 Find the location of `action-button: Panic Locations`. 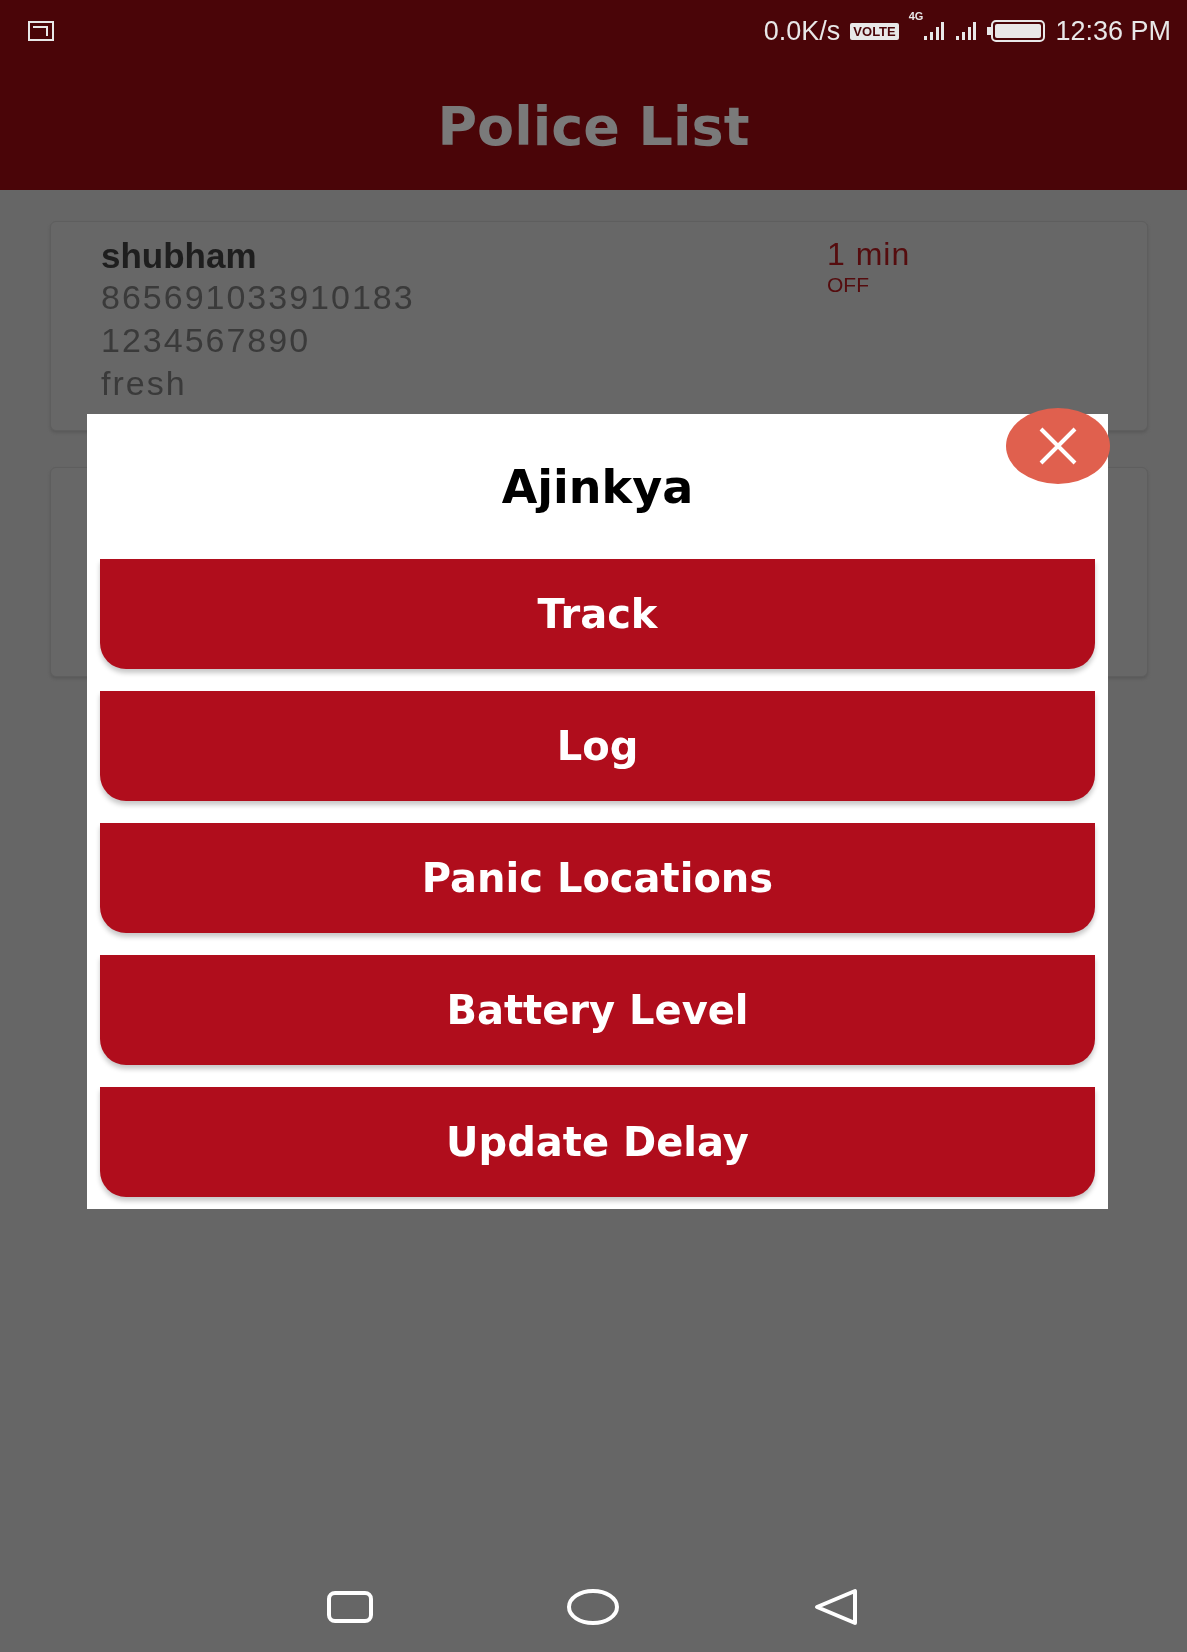

action-button: Panic Locations is located at coordinates (597, 878).